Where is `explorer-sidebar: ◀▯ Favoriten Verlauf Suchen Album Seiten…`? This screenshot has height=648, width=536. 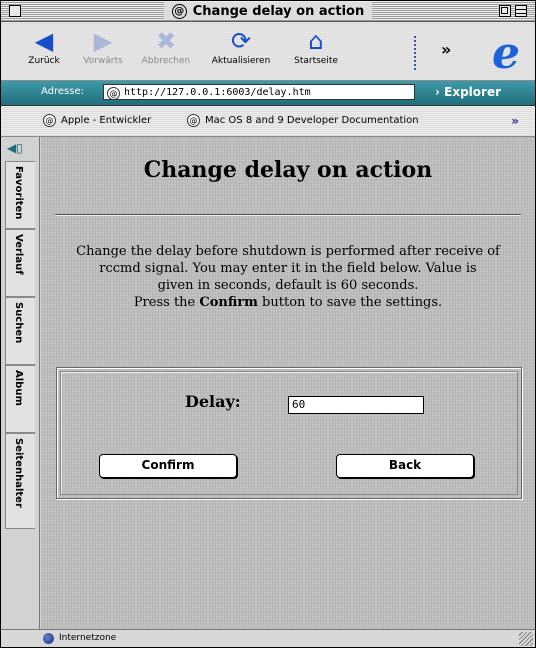
explorer-sidebar: ◀▯ Favoriten Verlauf Suchen Album Seiten… is located at coordinates (20, 383).